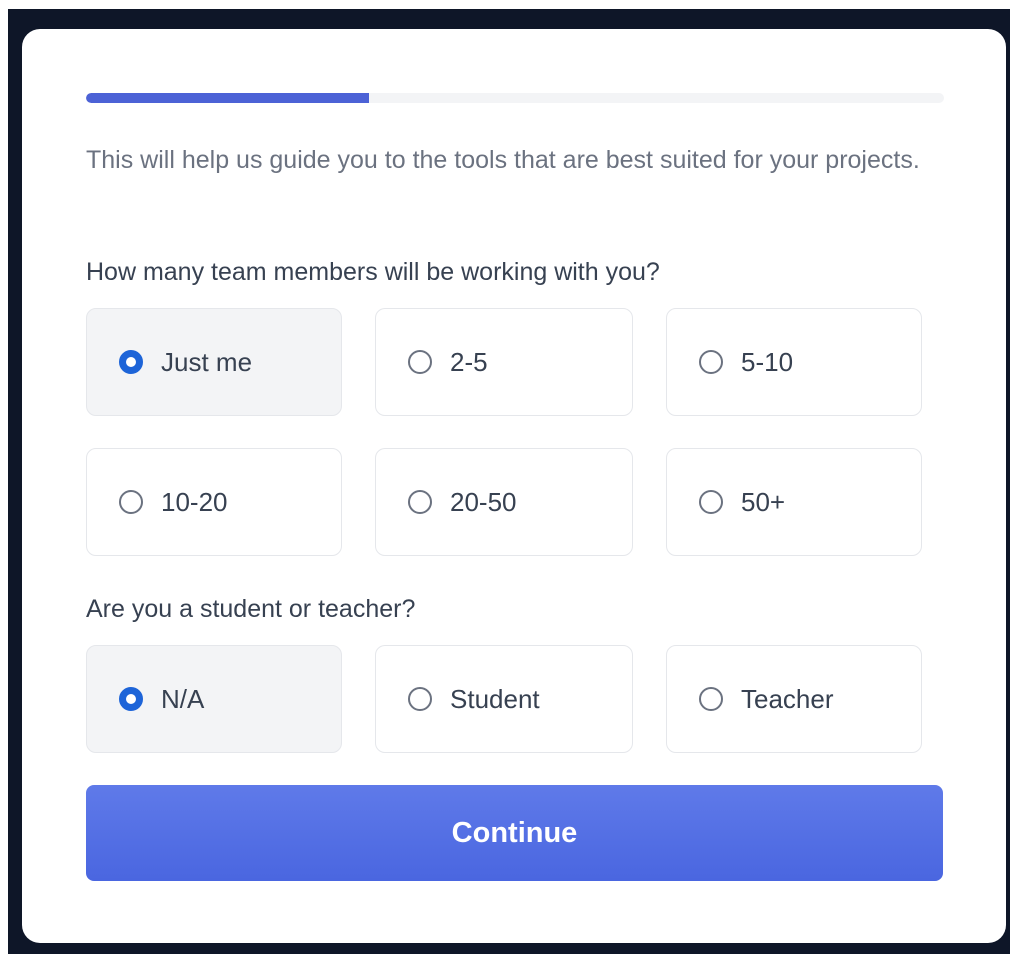 The image size is (1010, 954). What do you see at coordinates (214, 699) in the screenshot?
I see `role-option-na: N/A` at bounding box center [214, 699].